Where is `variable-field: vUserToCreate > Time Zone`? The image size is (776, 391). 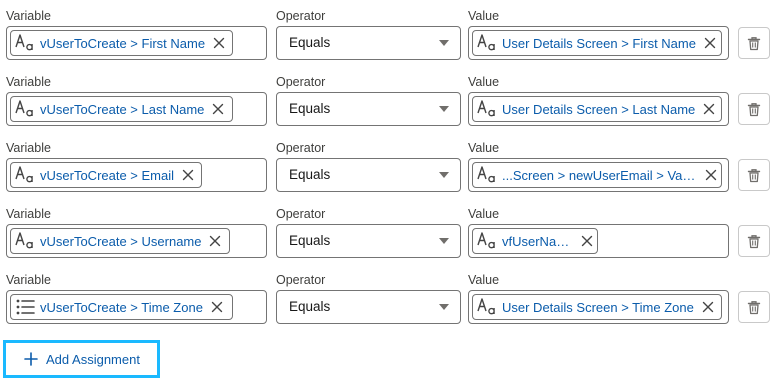 variable-field: vUserToCreate > Time Zone is located at coordinates (136, 307).